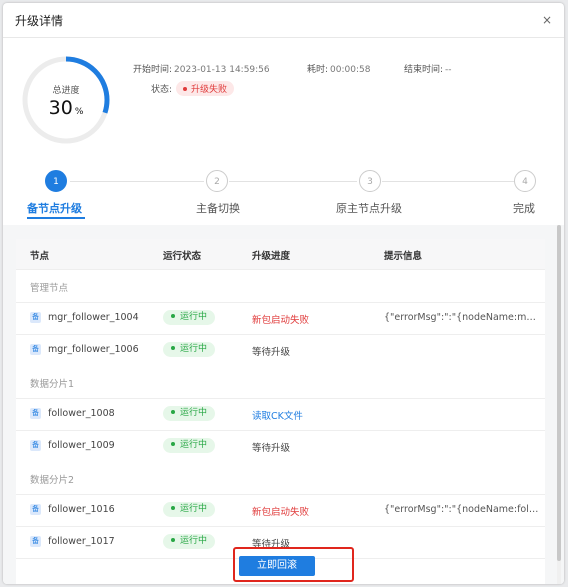 This screenshot has height=587, width=568. What do you see at coordinates (280, 478) in the screenshot?
I see `group-row: 数据分片2` at bounding box center [280, 478].